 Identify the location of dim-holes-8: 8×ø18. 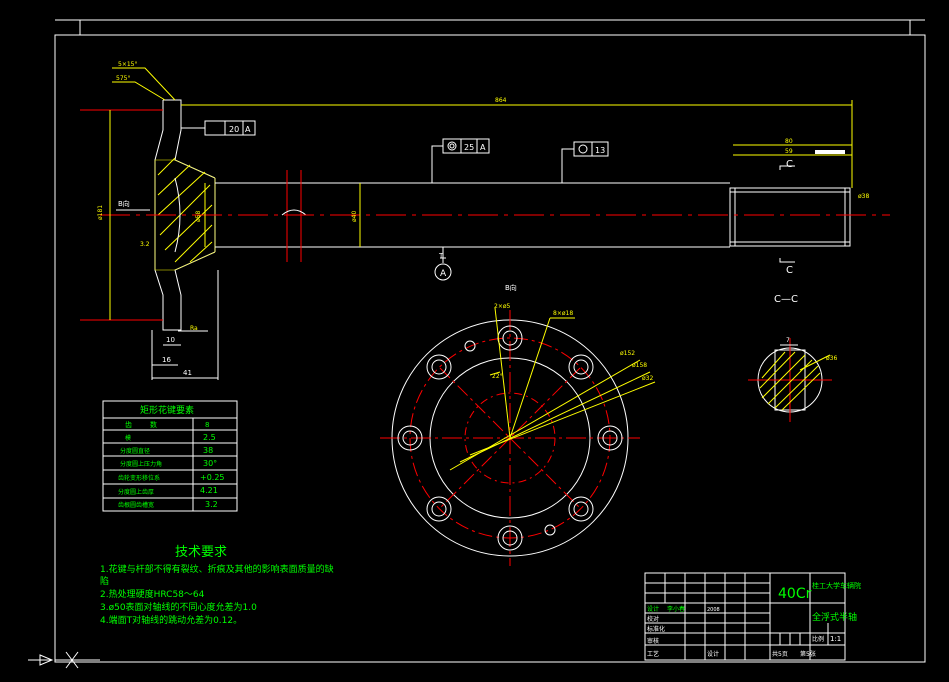
(563, 313).